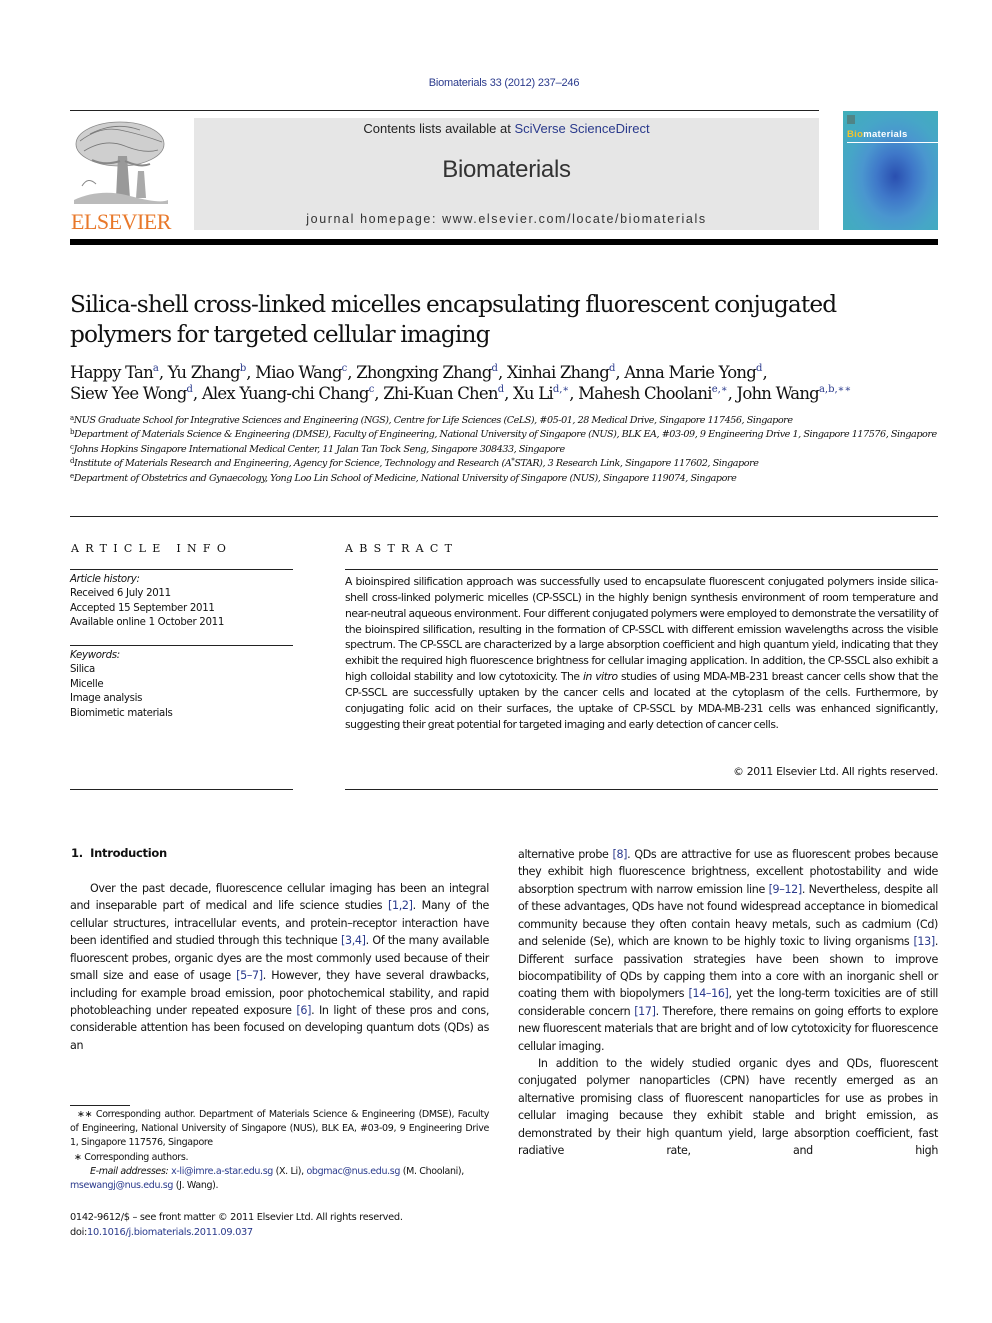  What do you see at coordinates (121, 221) in the screenshot?
I see `elsevier-wordmark: ELSEVIER` at bounding box center [121, 221].